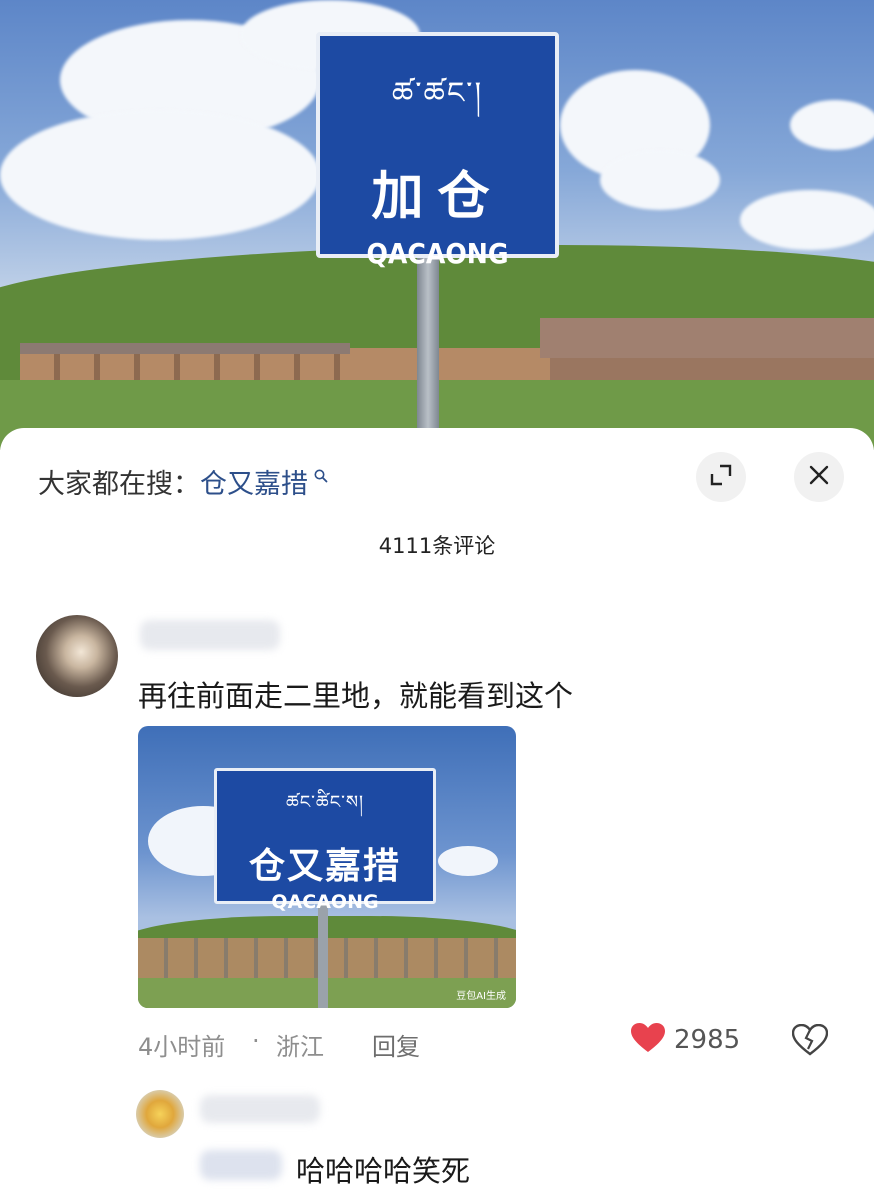 This screenshot has width=874, height=1200. I want to click on sign-tibetan-text: ཚ་ཚང་།, so click(437, 93).